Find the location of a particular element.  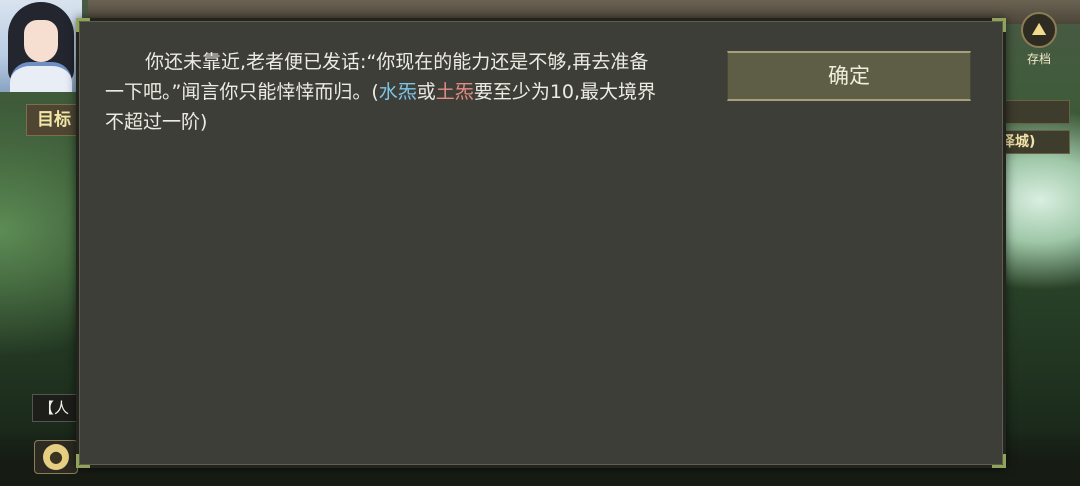

character-portrait is located at coordinates (41, 46).